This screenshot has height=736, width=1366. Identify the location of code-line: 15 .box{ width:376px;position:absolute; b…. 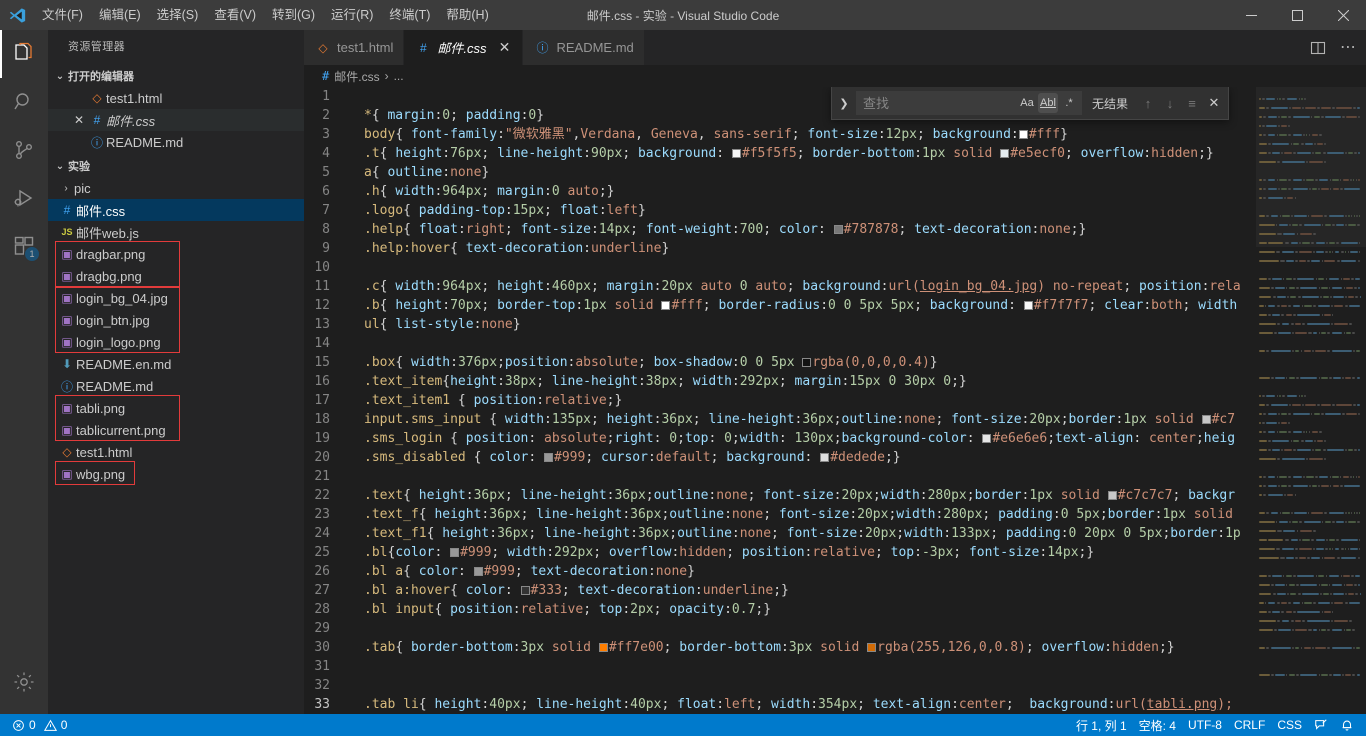
(780, 362).